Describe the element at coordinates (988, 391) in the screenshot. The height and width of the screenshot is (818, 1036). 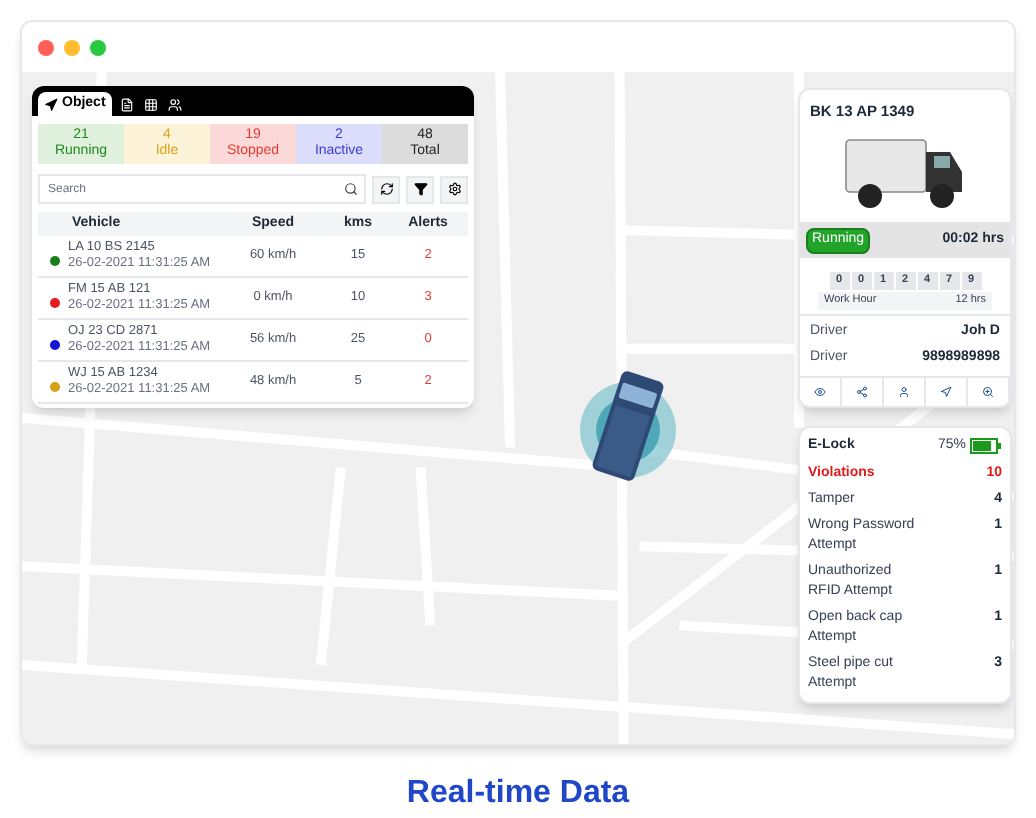
I see `zoom-icon` at that location.